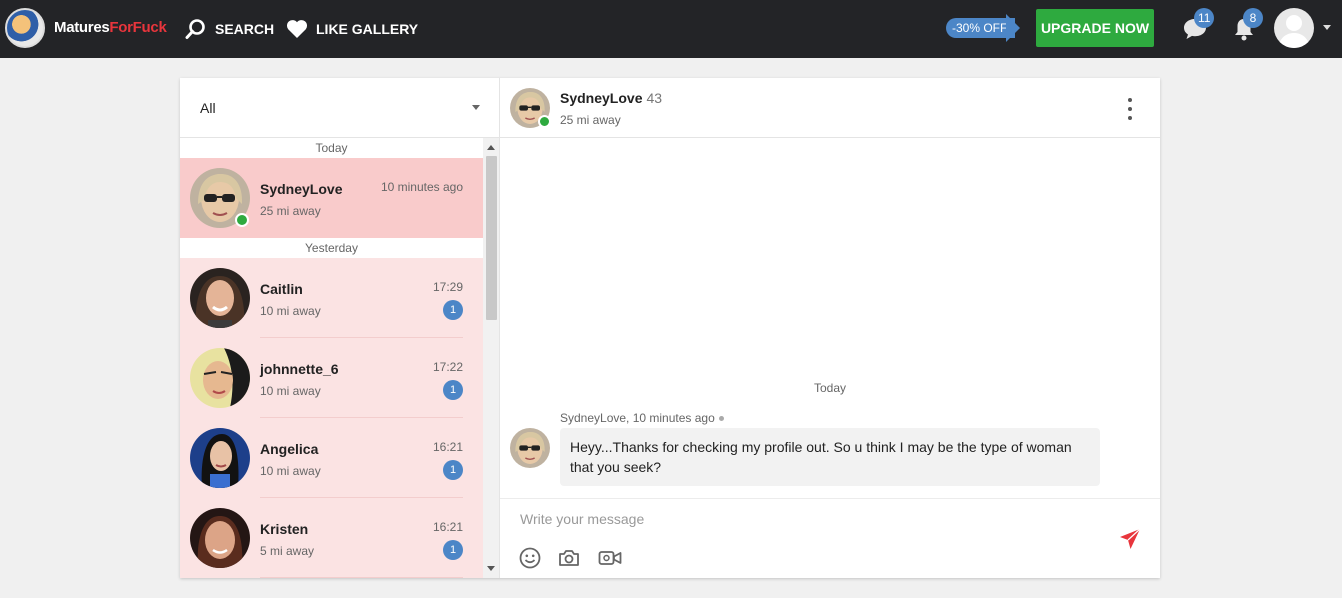 Image resolution: width=1342 pixels, height=598 pixels. I want to click on filter-selected-value: All, so click(208, 108).